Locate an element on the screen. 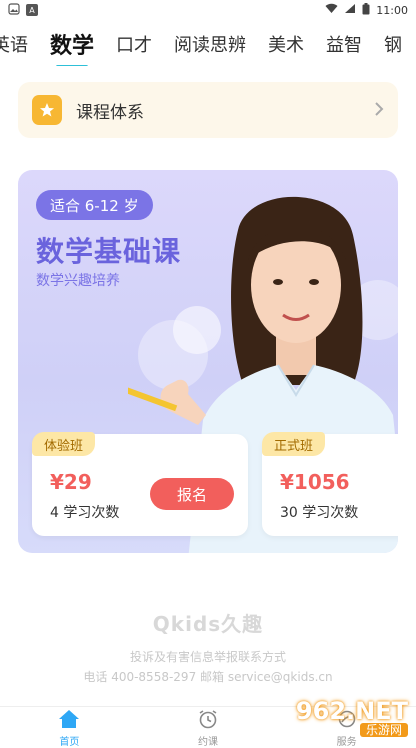  tab-puzzle: 益智 is located at coordinates (344, 44).